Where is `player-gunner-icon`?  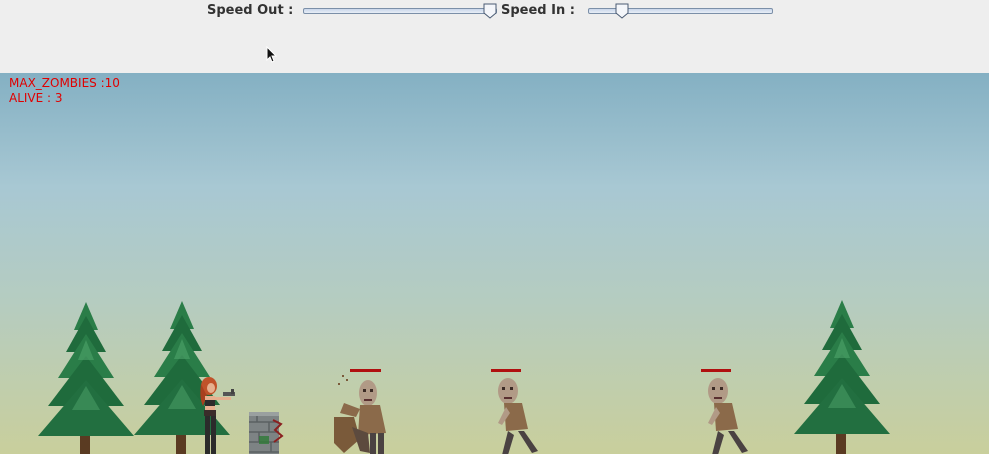
player-gunner-icon is located at coordinates (216, 415).